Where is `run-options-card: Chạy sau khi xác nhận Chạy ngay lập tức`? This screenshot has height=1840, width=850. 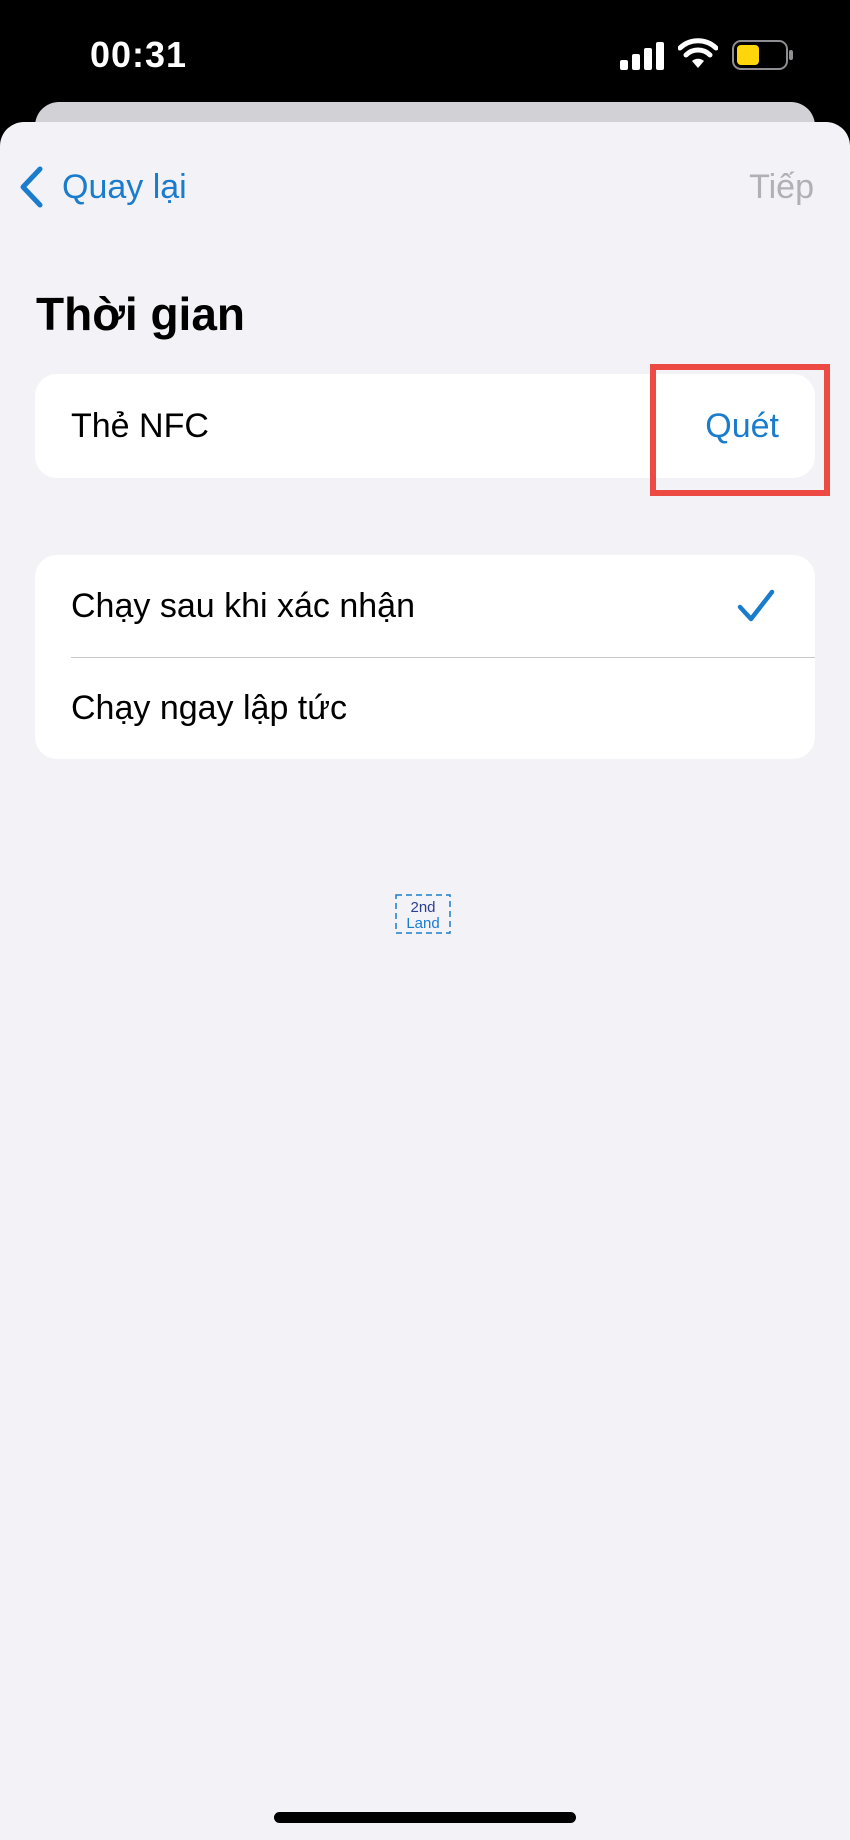
run-options-card: Chạy sau khi xác nhận Chạy ngay lập tức is located at coordinates (425, 657).